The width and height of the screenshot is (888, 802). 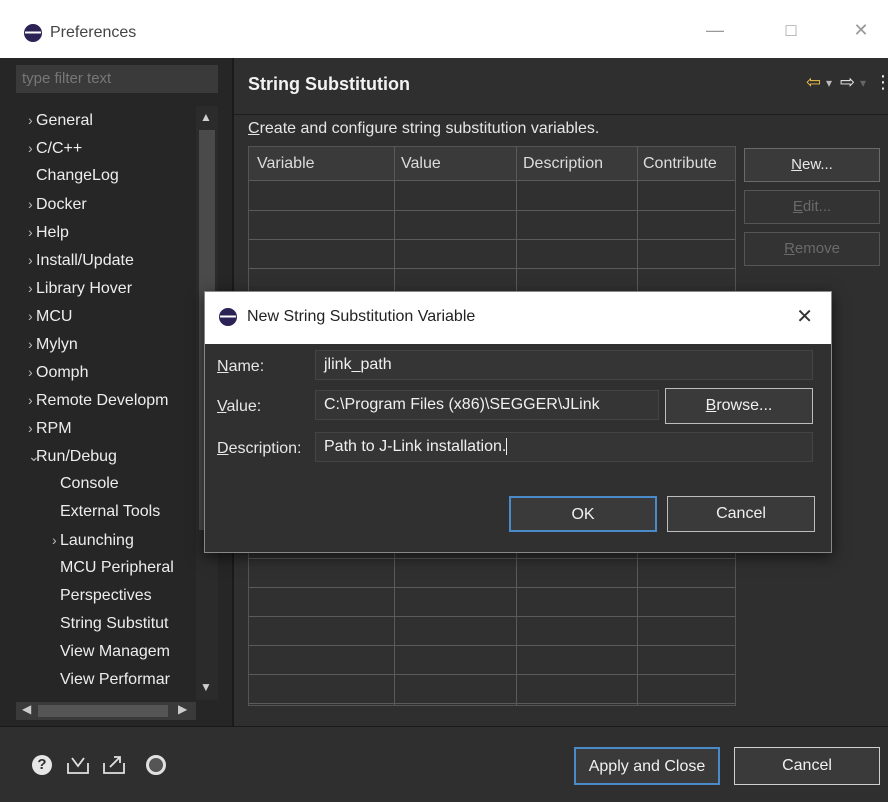 I want to click on tree-item: Console, so click(x=106, y=484).